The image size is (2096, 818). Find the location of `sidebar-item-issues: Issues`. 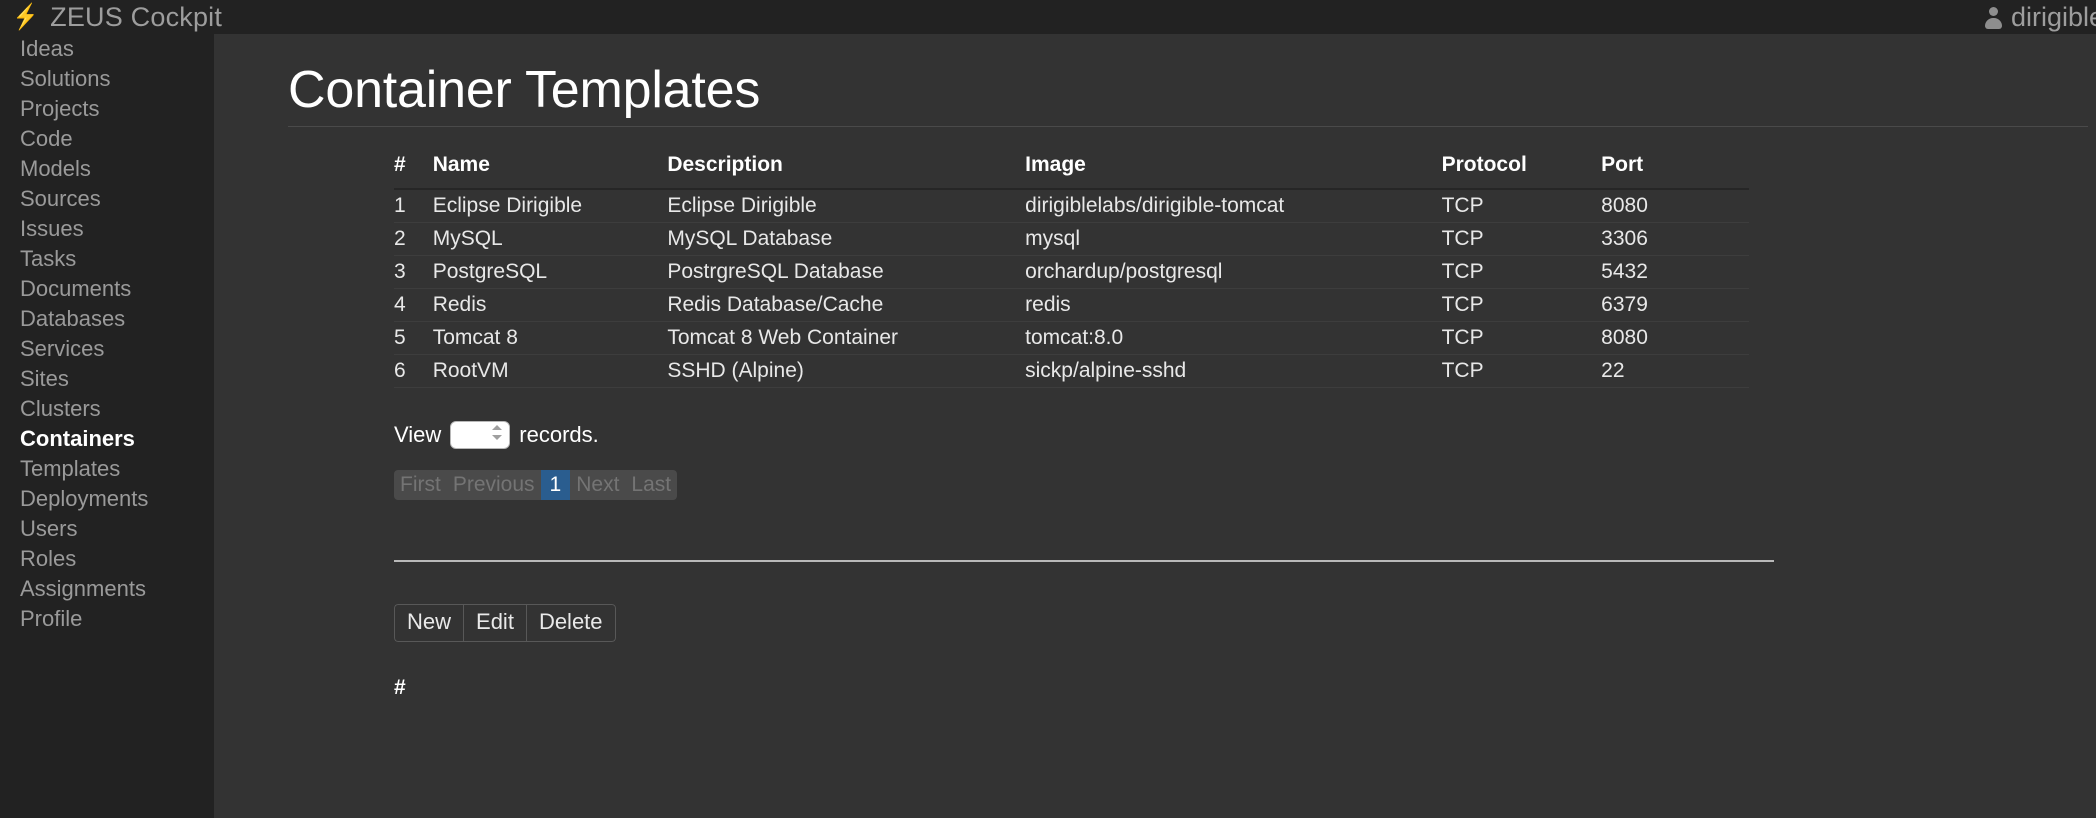

sidebar-item-issues: Issues is located at coordinates (107, 229).